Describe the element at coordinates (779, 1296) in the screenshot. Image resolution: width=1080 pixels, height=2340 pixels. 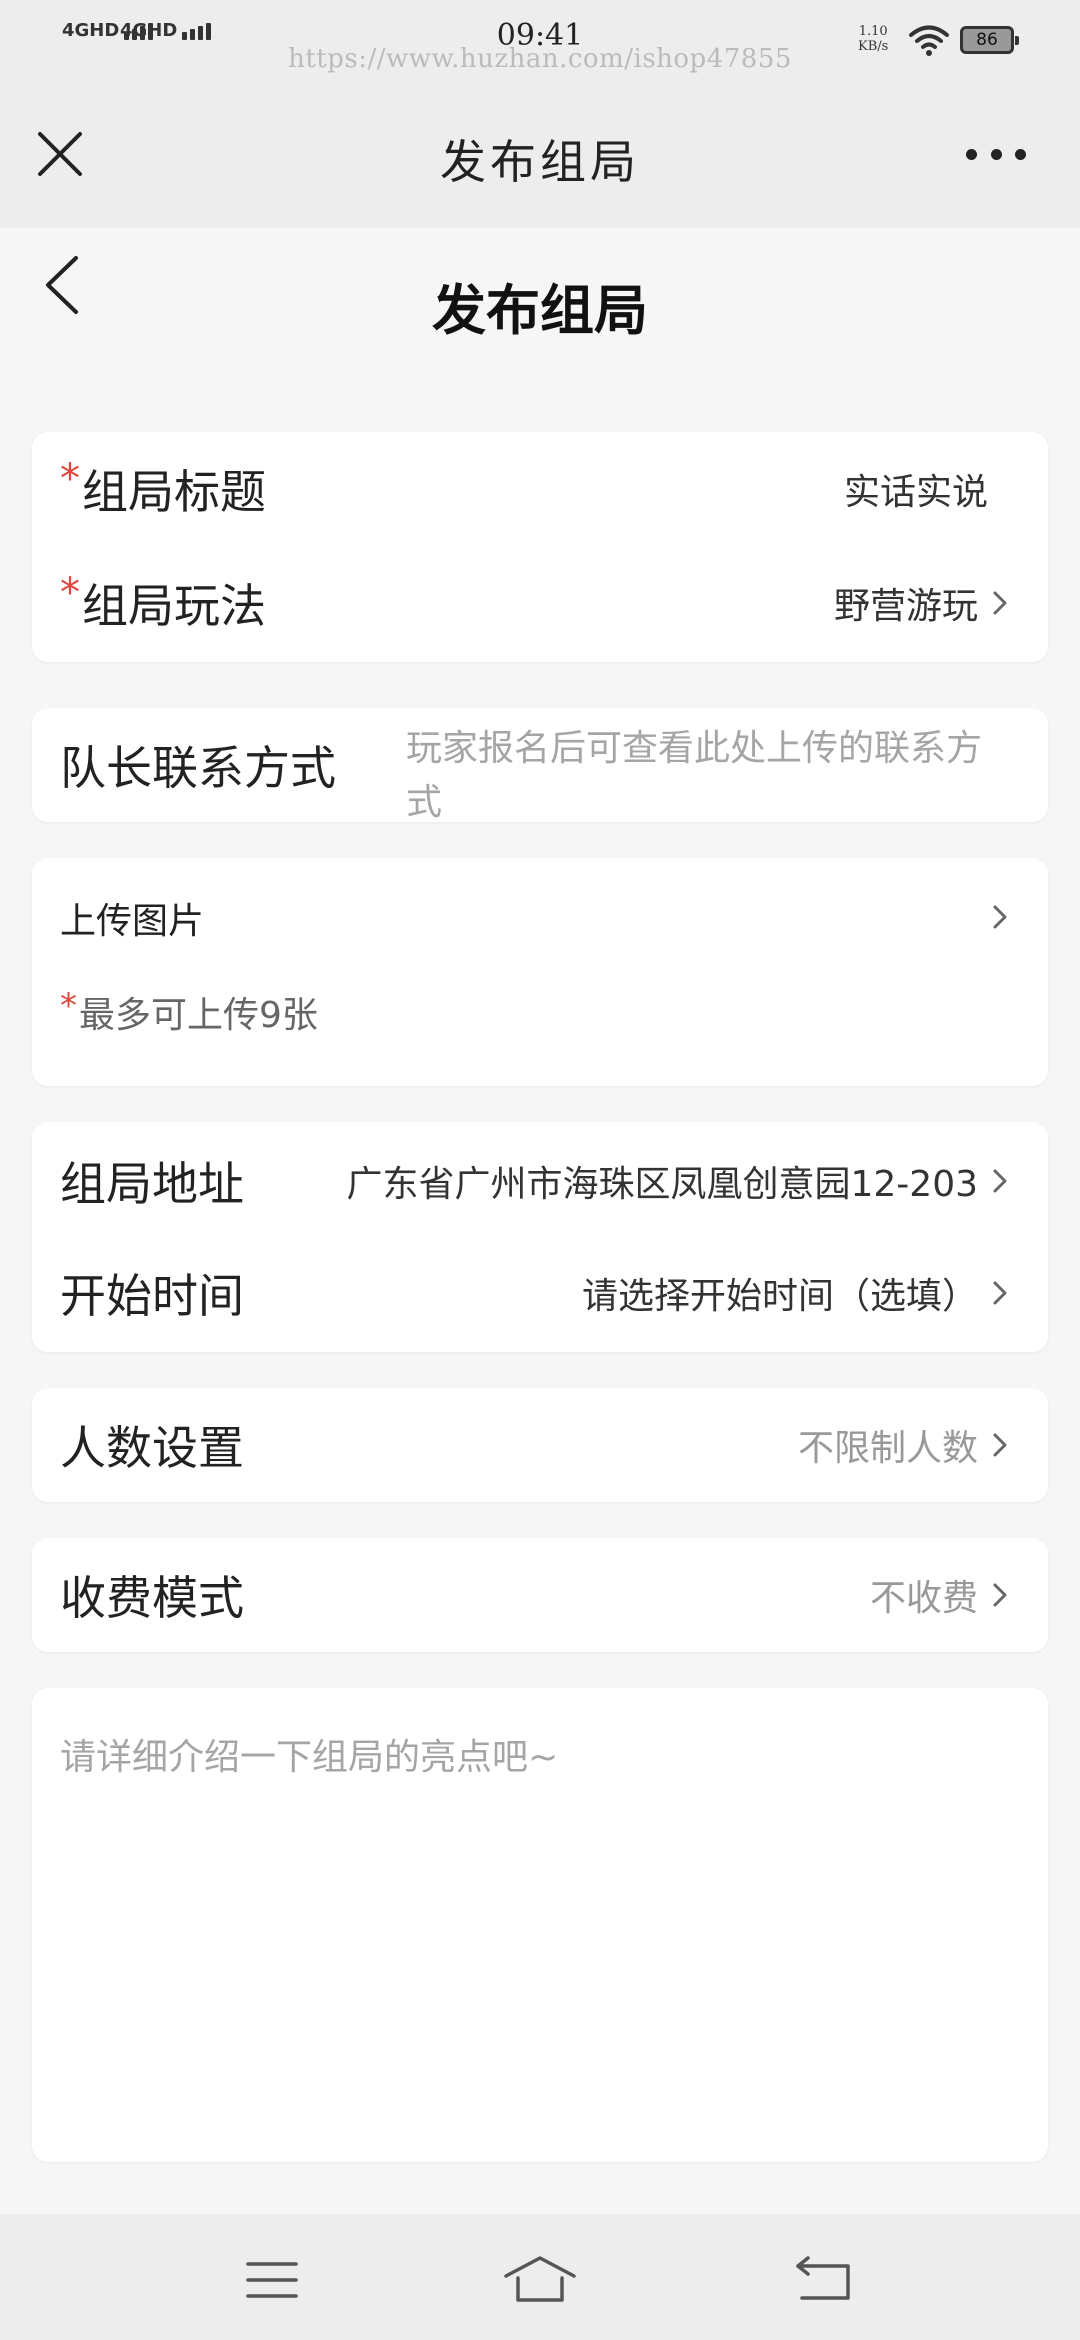
I see `start-time-value: 请选择开始时间（选填）` at that location.